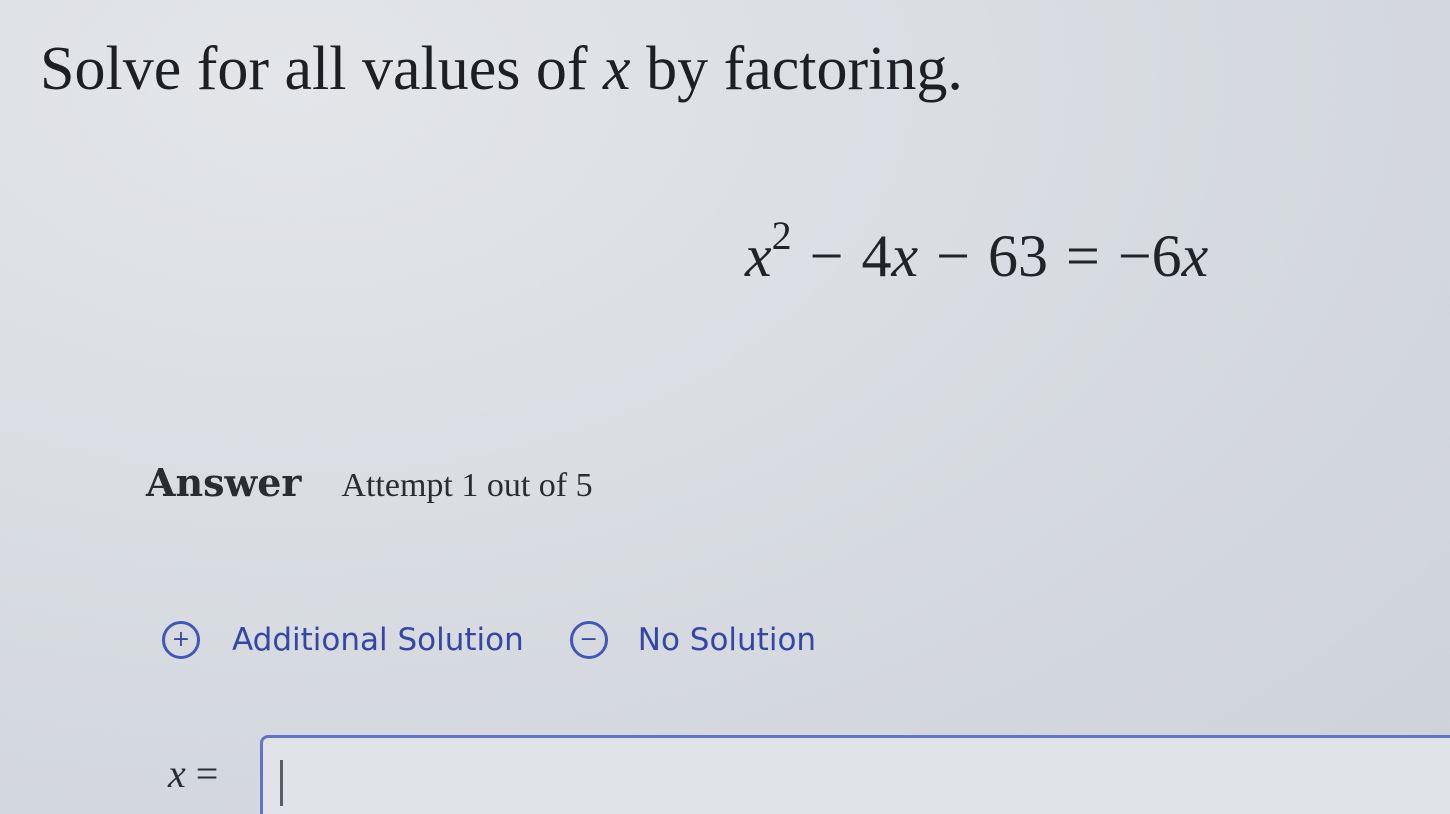  What do you see at coordinates (617, 69) in the screenshot?
I see `question-variable: x` at bounding box center [617, 69].